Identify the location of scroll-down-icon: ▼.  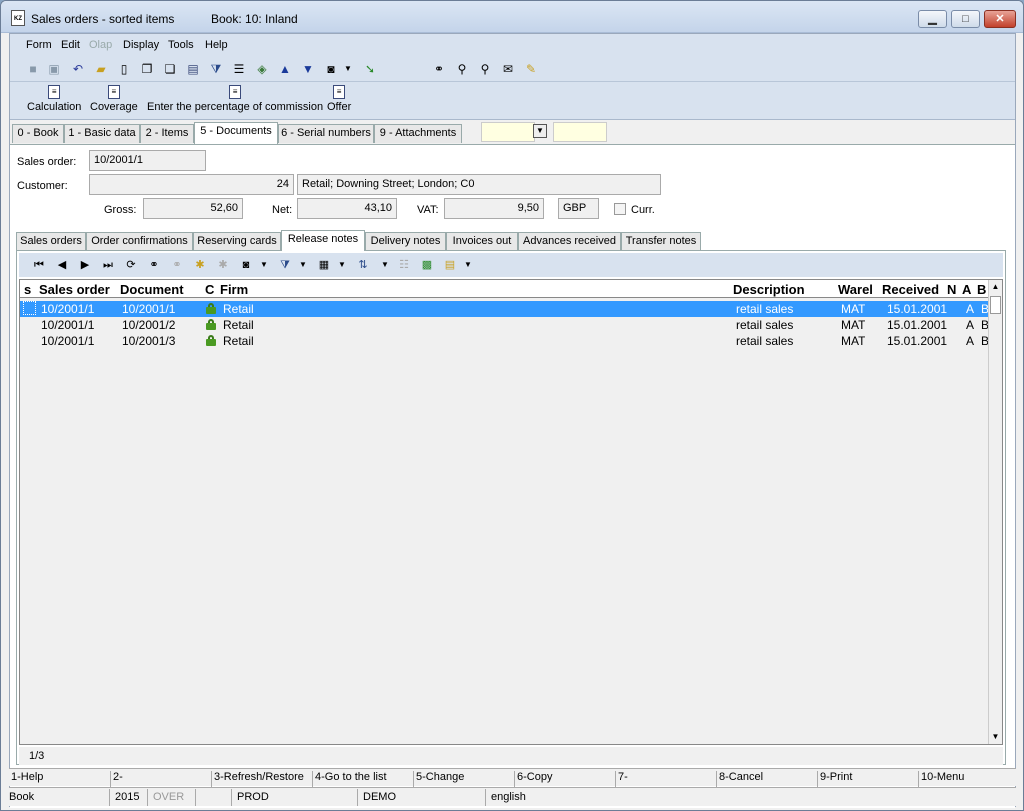
(995, 737).